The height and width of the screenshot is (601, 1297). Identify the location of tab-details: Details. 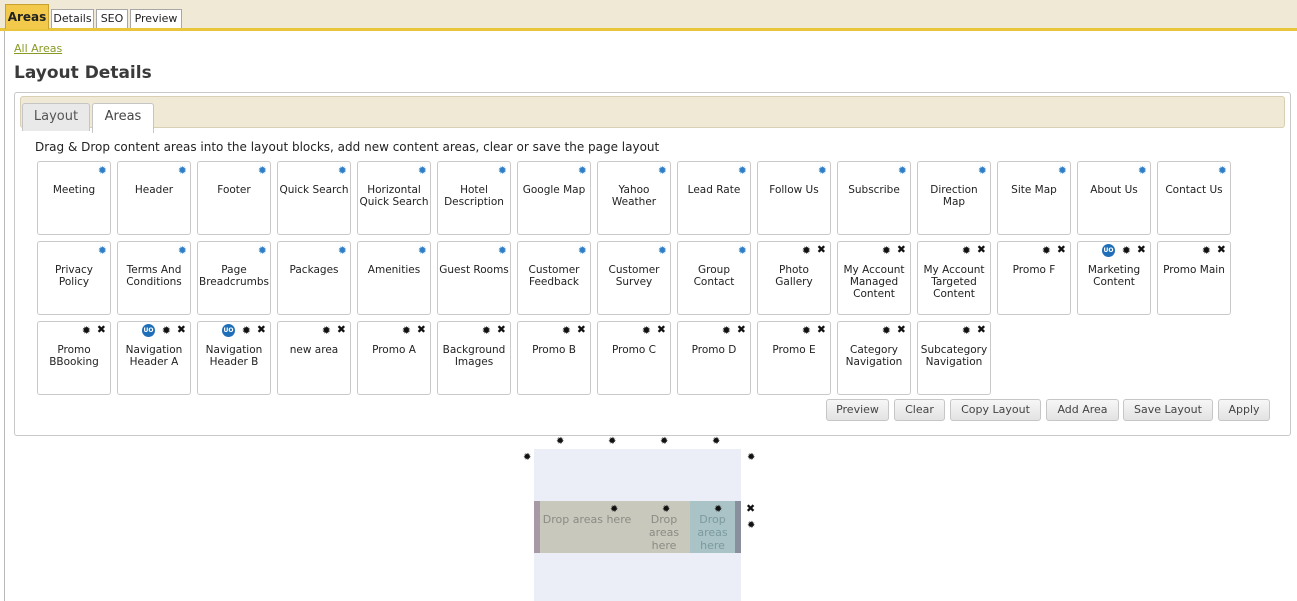
(72, 18).